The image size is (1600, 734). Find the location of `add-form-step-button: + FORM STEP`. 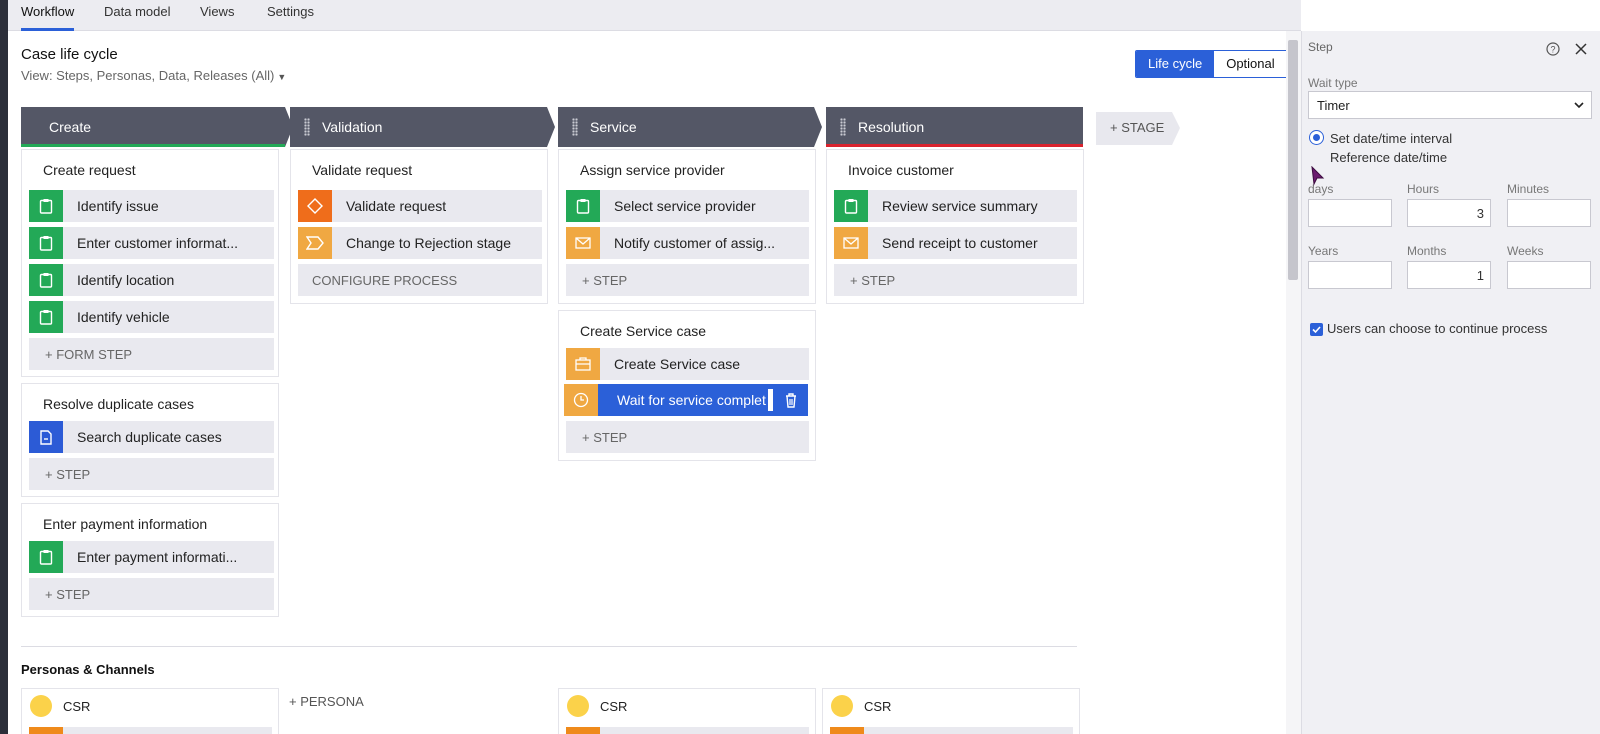

add-form-step-button: + FORM STEP is located at coordinates (151, 354).